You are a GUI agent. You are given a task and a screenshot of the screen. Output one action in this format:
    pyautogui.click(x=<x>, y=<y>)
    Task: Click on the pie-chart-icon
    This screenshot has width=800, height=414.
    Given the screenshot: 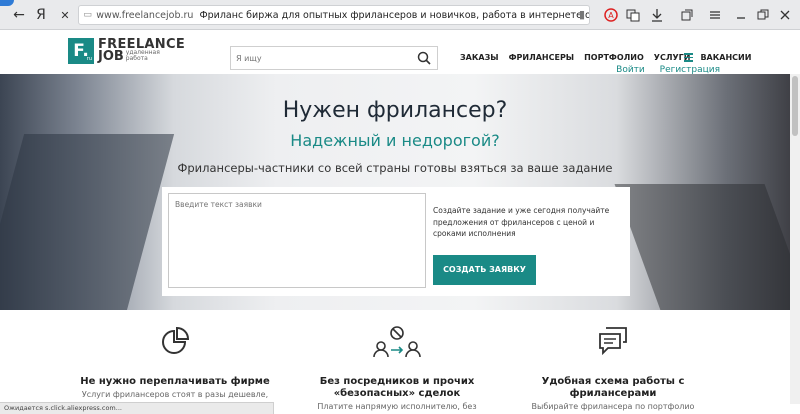 What is the action you would take?
    pyautogui.click(x=176, y=340)
    